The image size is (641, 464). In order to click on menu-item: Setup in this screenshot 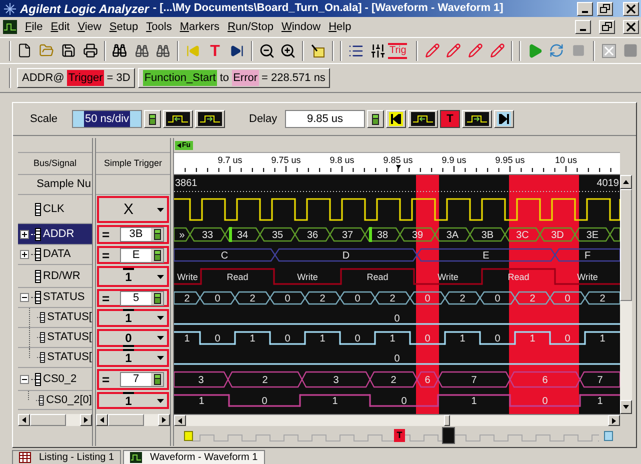, I will do `click(123, 27)`.